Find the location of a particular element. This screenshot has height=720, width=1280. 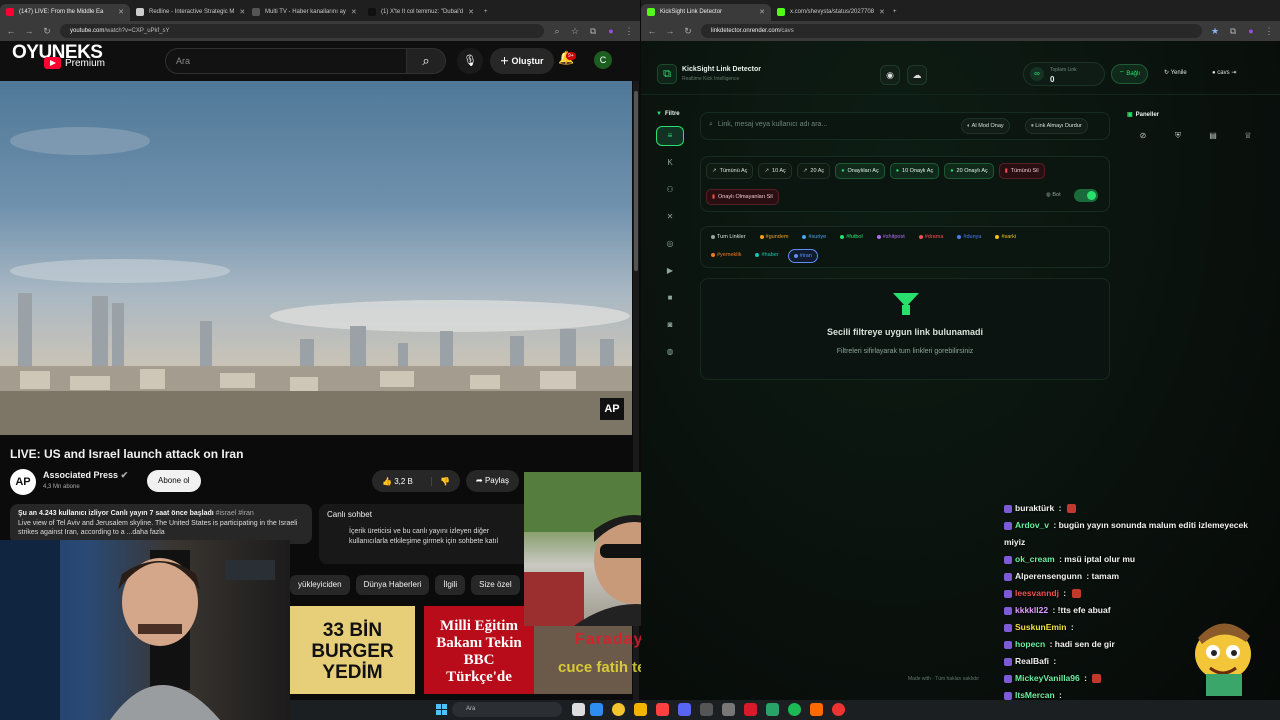

sidebar-item-instagram: ◎ is located at coordinates (670, 244).